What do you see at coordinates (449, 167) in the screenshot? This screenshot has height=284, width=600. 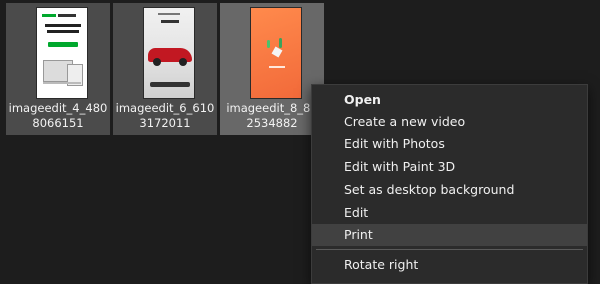 I see `menu-item-edit-with-paint-3d: Edit with Paint 3D` at bounding box center [449, 167].